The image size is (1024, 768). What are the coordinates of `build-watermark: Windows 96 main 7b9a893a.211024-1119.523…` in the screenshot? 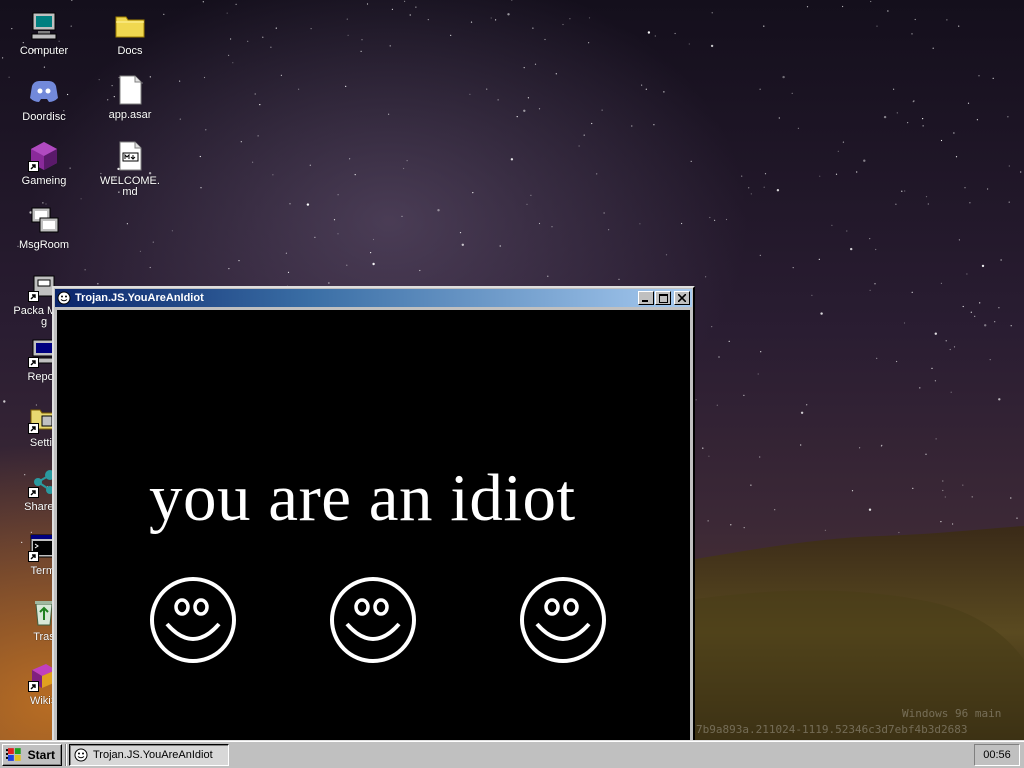 It's located at (859, 722).